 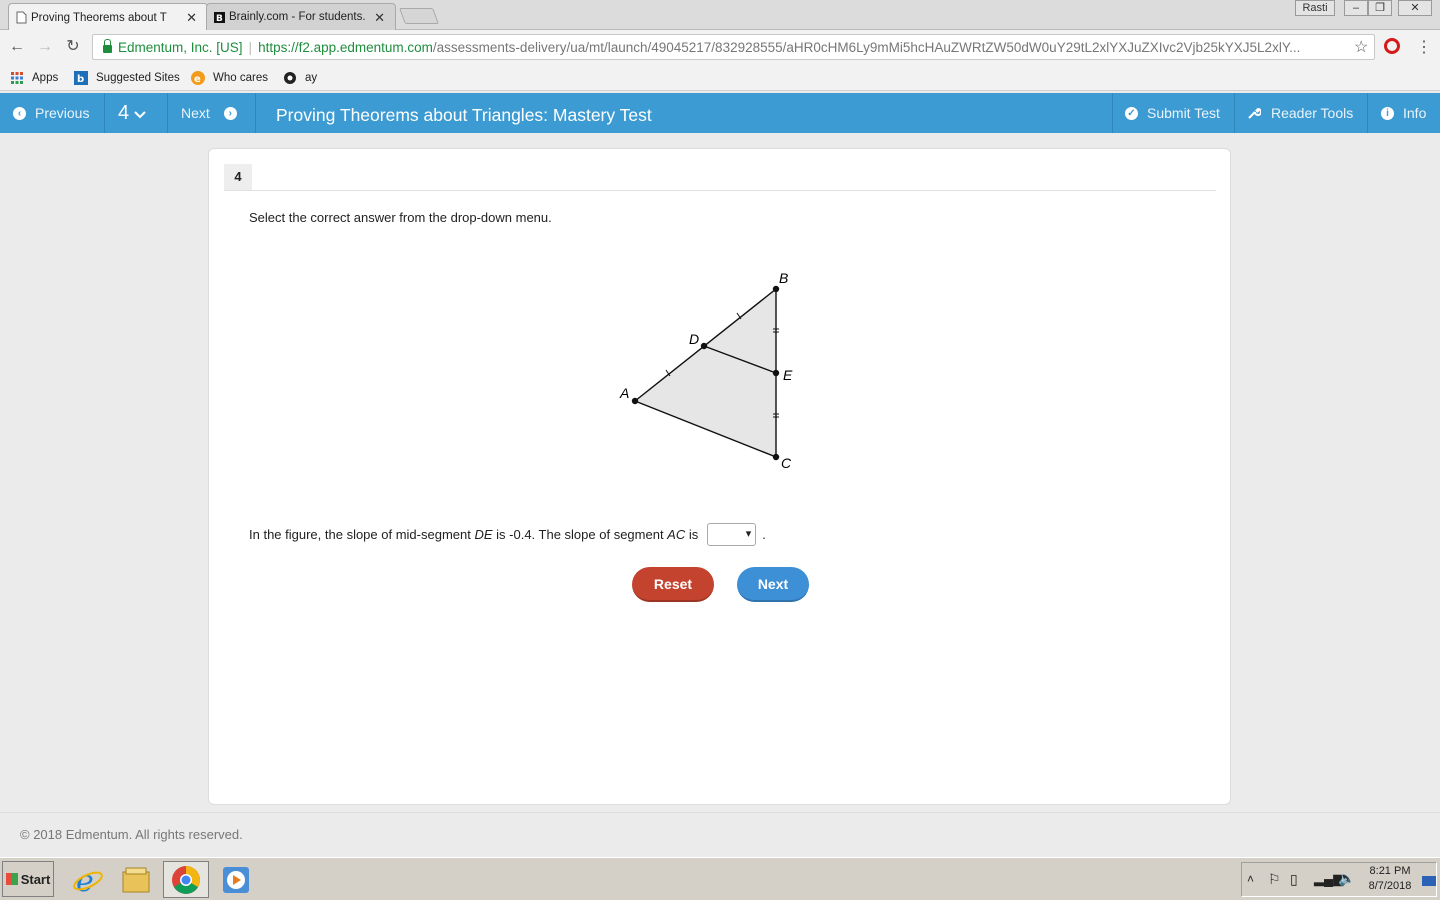 I want to click on reader-tools-label: Reader Tools, so click(x=1312, y=113).